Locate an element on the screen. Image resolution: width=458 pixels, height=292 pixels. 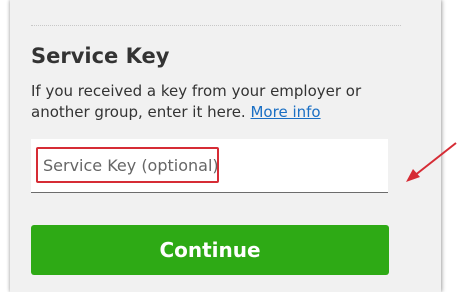
section-title: Service Key is located at coordinates (100, 56).